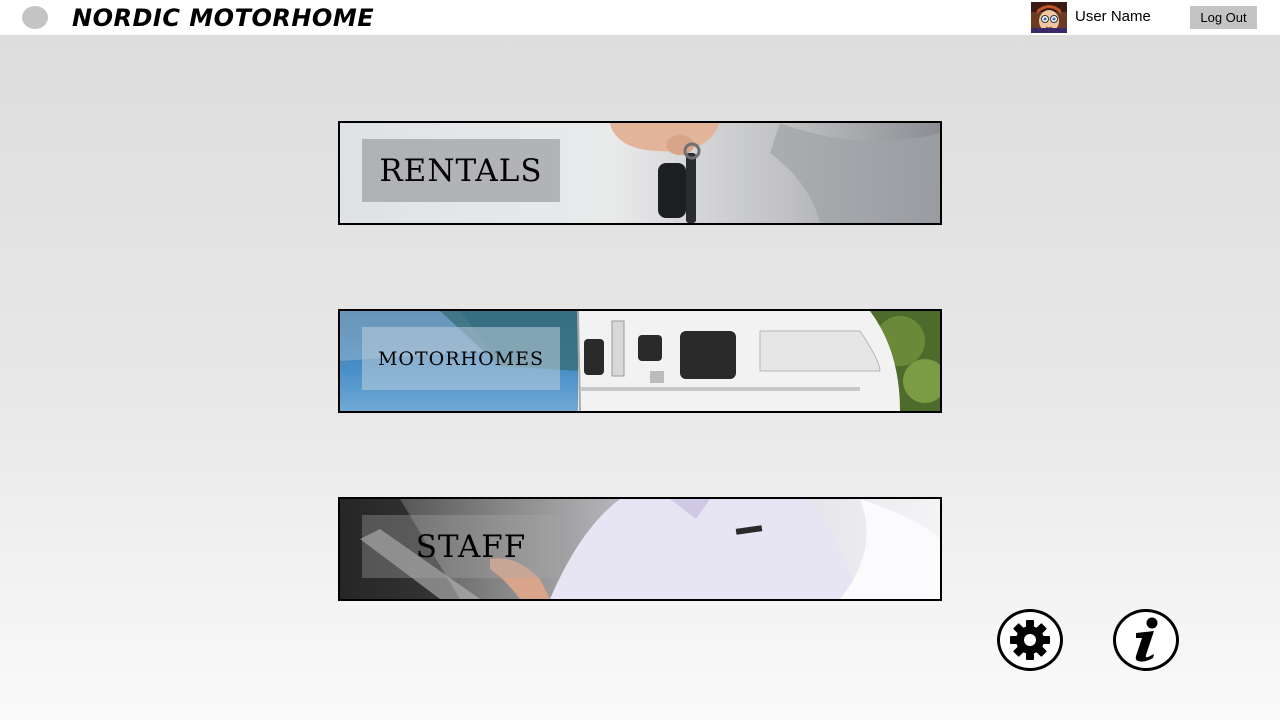  I want to click on rentals-label: RENTALS, so click(461, 170).